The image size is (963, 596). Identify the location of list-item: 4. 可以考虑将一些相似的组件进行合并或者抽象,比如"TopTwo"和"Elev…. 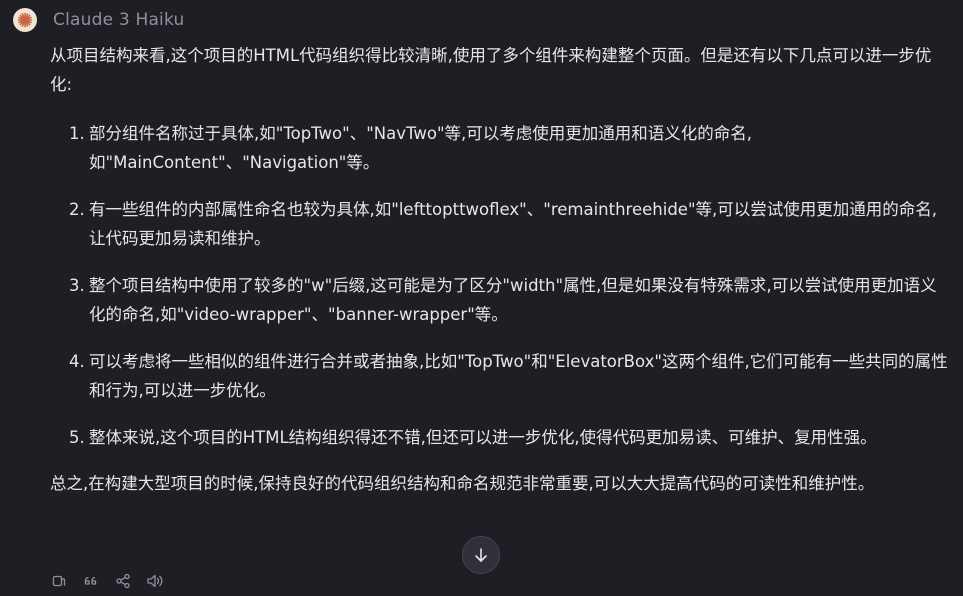
(500, 376).